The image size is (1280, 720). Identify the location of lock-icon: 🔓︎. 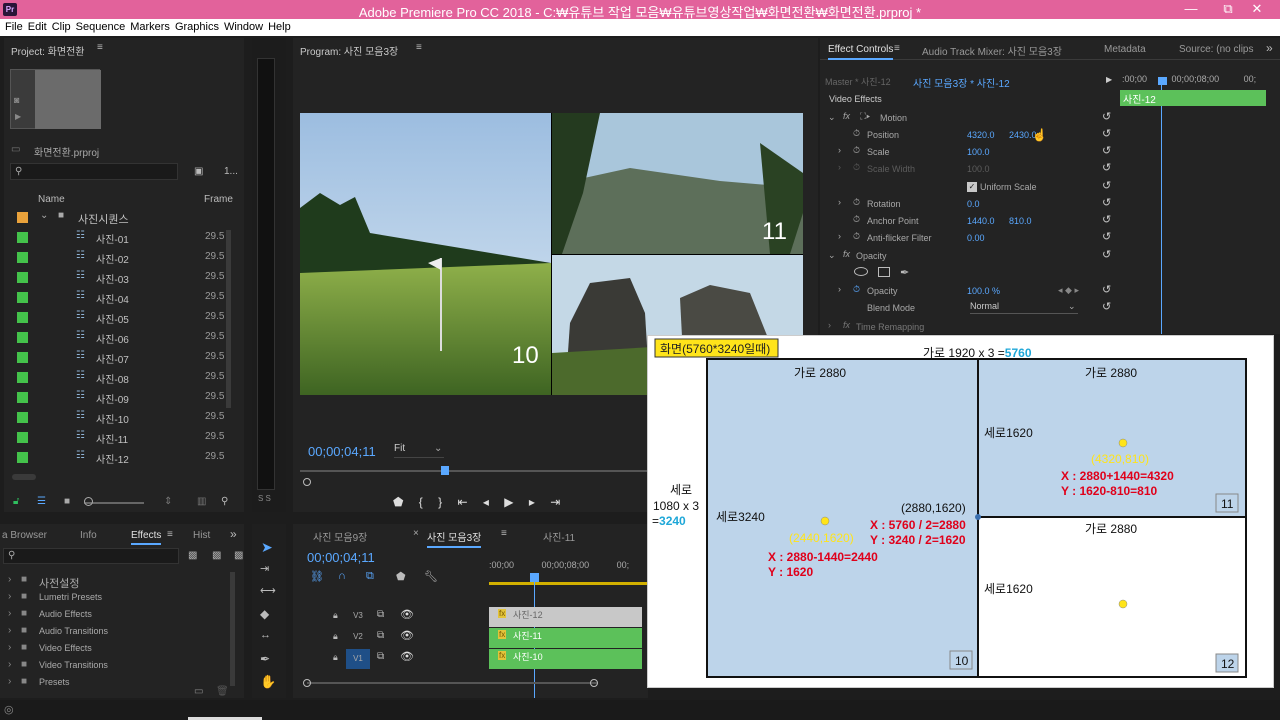
(16, 501).